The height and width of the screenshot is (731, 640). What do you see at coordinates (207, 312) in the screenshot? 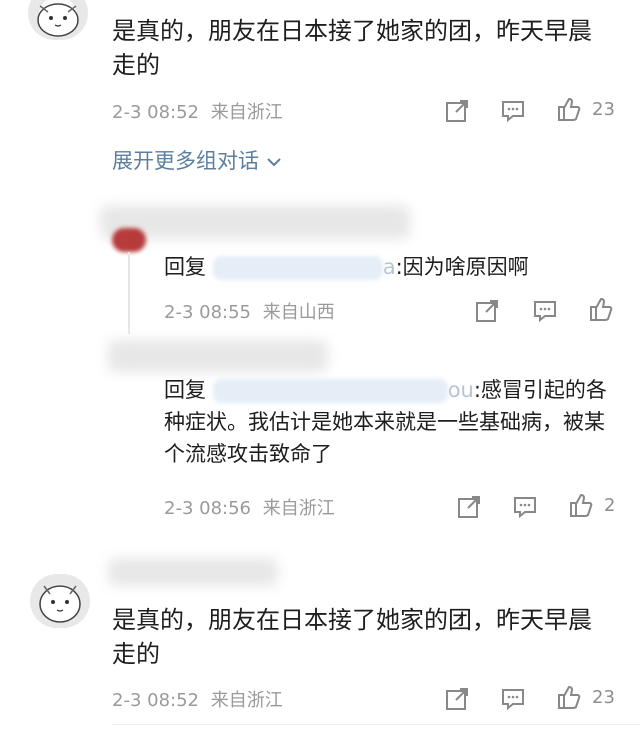
I see `reply-time: 2-3 08:55` at bounding box center [207, 312].